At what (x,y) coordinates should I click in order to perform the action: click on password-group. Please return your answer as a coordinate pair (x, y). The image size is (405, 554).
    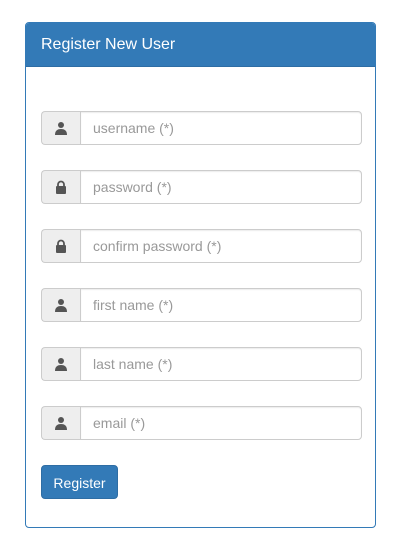
    Looking at the image, I should click on (201, 187).